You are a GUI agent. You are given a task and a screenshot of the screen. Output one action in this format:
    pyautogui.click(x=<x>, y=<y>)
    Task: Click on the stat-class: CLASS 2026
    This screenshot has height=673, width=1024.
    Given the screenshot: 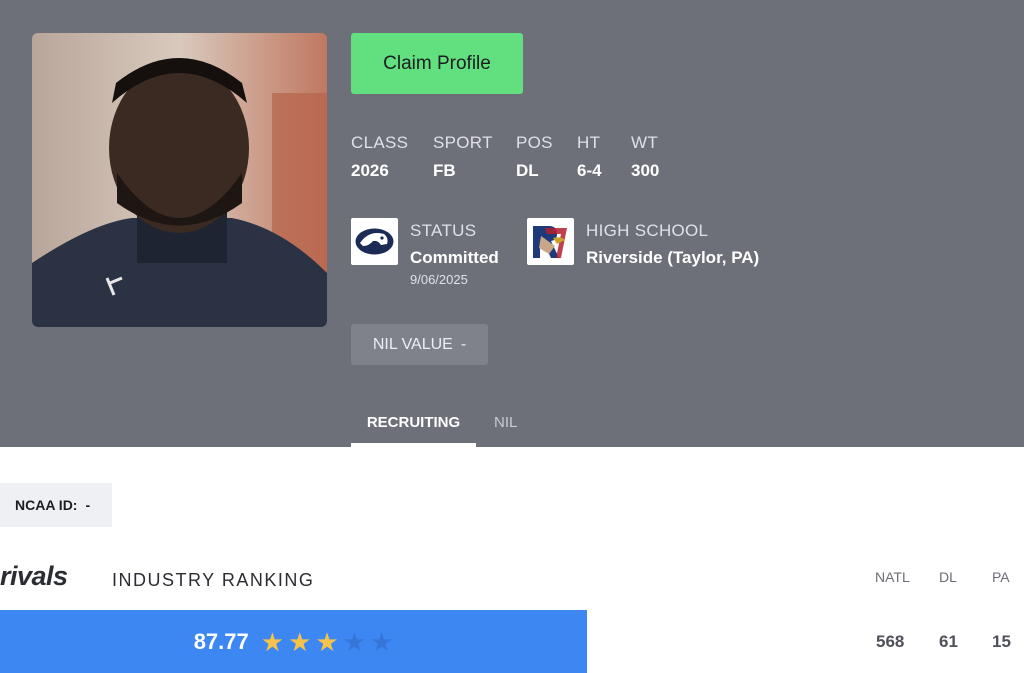 What is the action you would take?
    pyautogui.click(x=379, y=157)
    